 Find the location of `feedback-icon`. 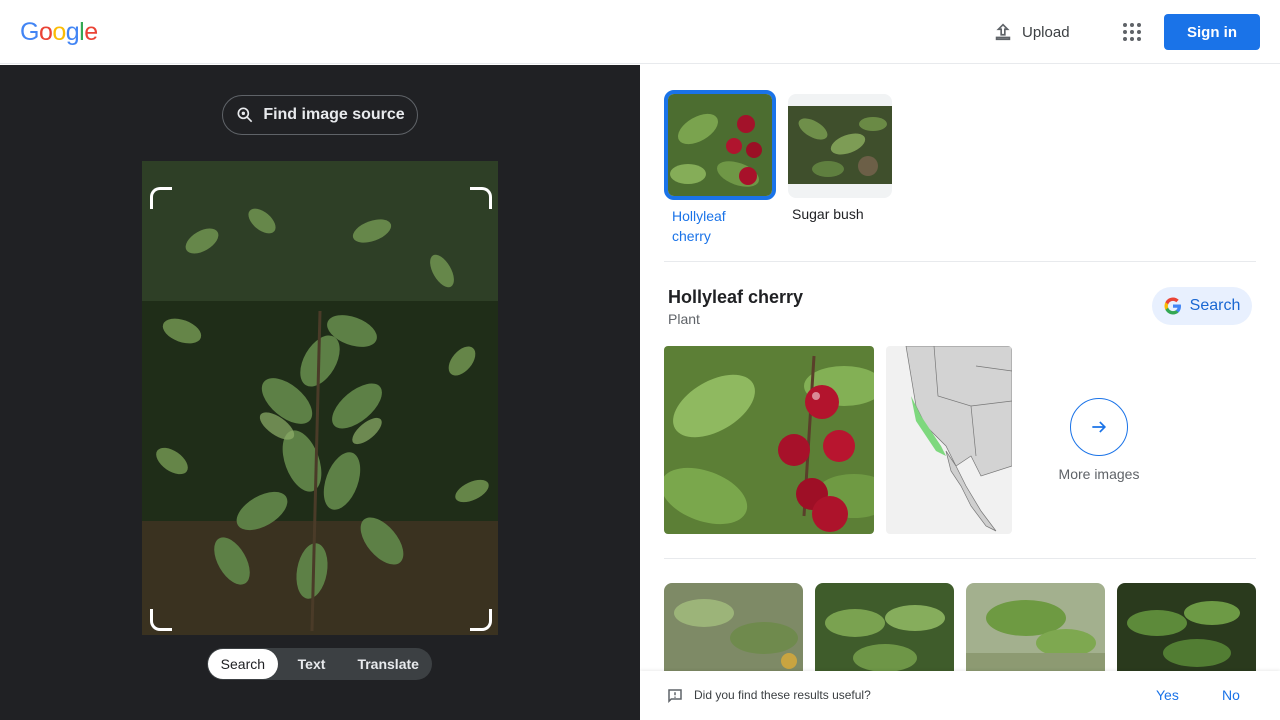

feedback-icon is located at coordinates (675, 696).